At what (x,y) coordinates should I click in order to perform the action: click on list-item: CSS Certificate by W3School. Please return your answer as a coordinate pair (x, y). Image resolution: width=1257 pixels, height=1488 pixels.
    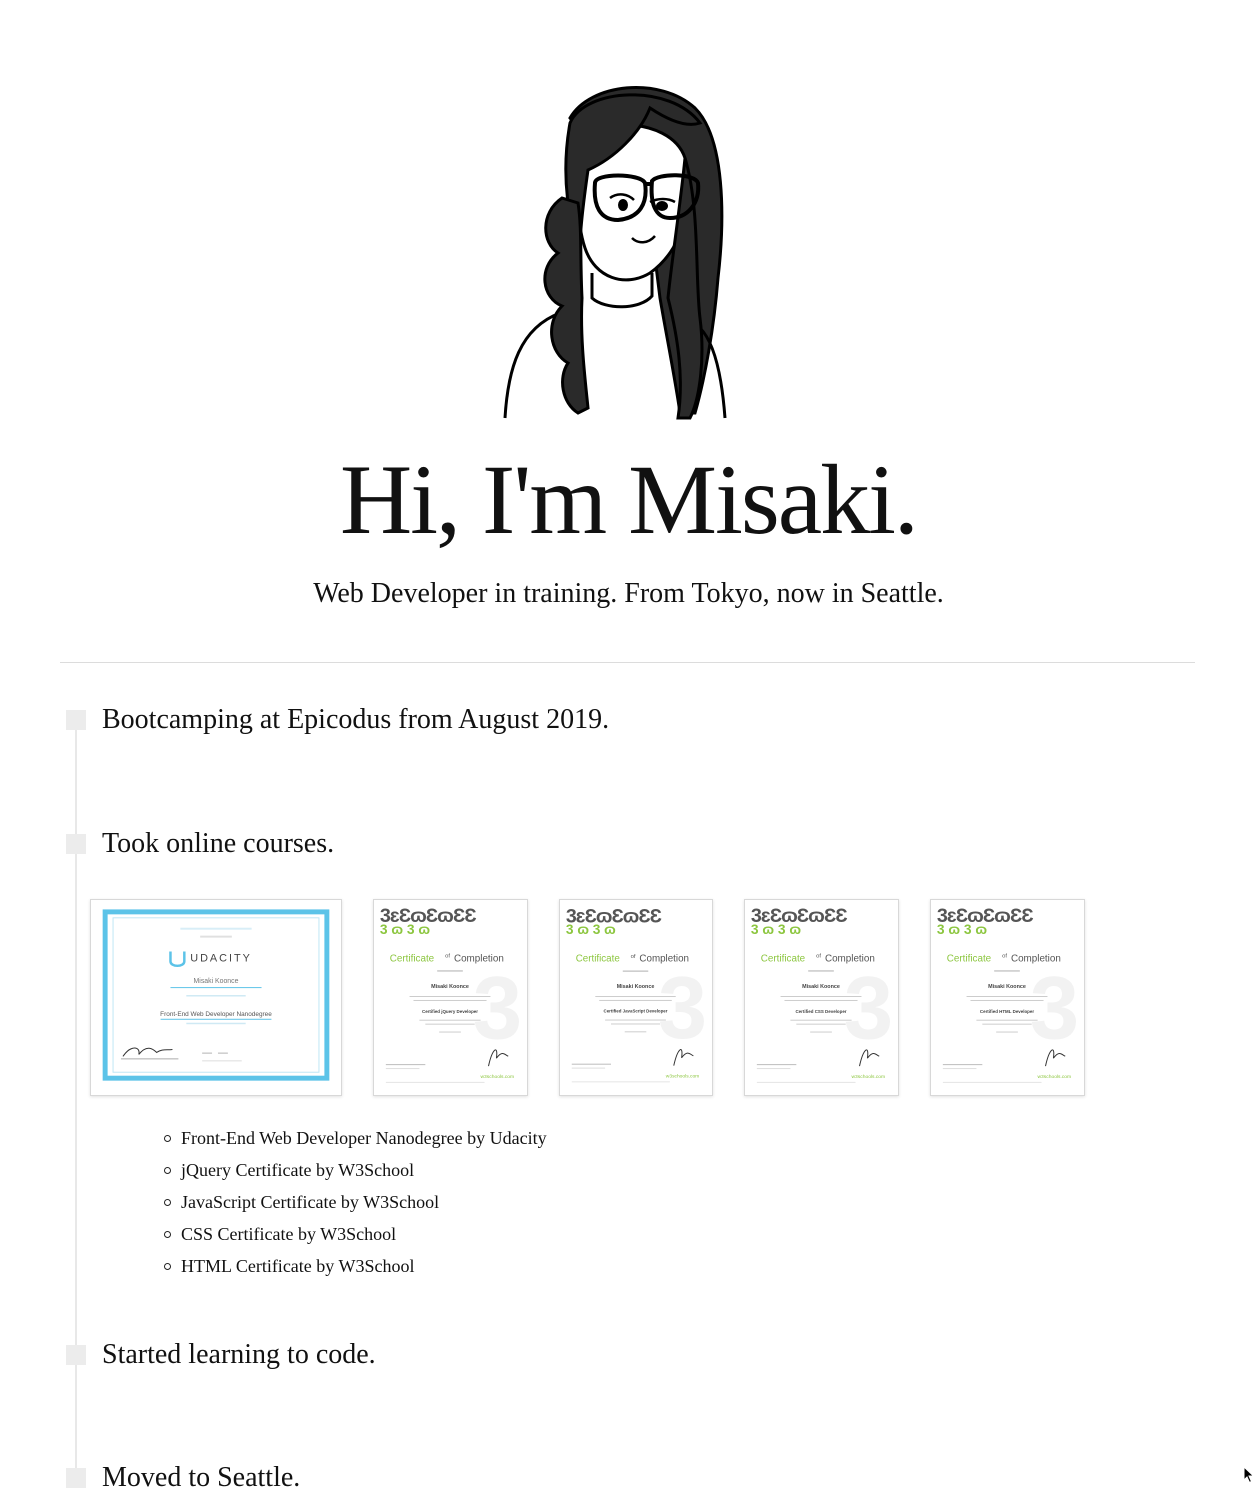
    Looking at the image, I should click on (354, 1236).